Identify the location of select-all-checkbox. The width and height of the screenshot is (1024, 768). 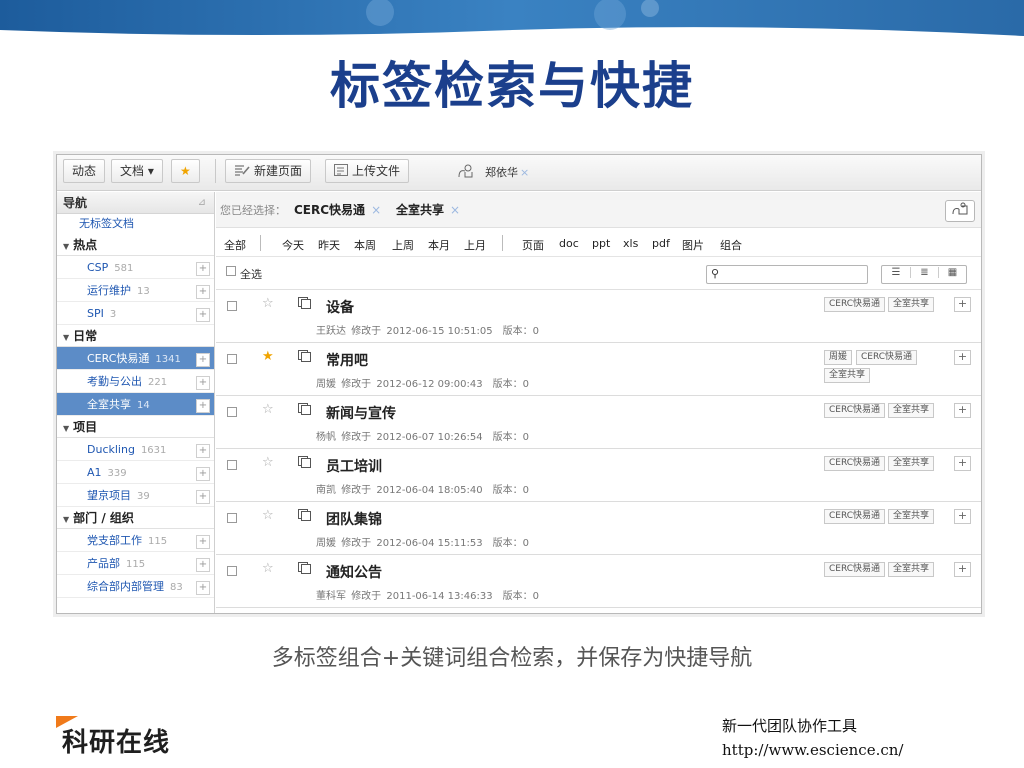
(231, 271).